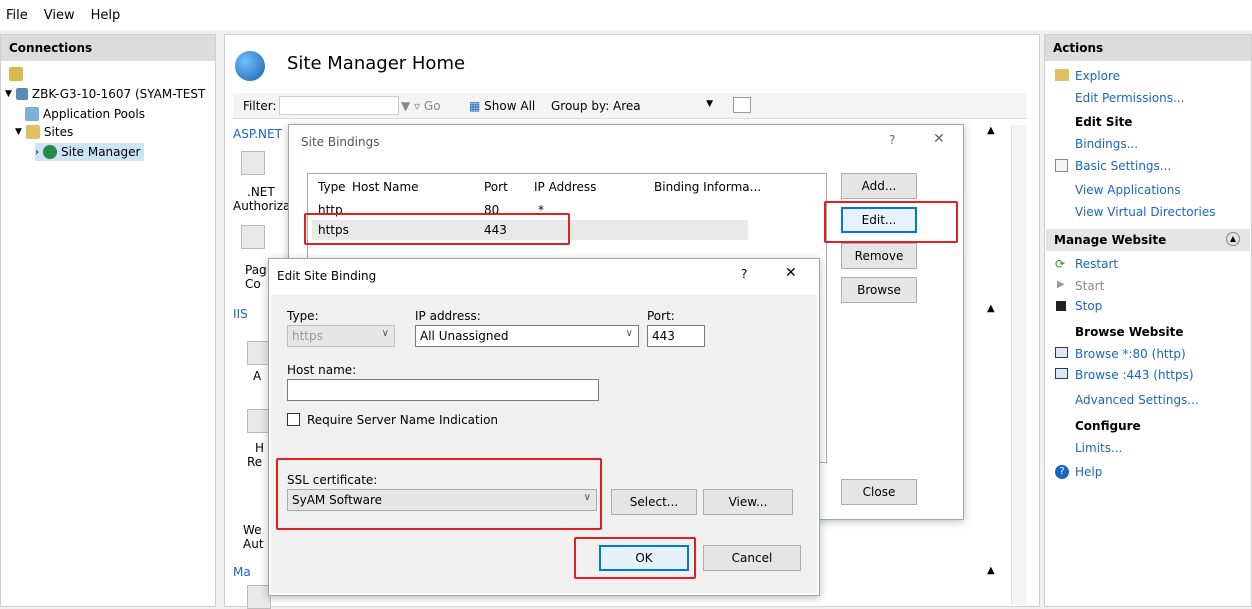  I want to click on col-port: Port, so click(496, 187).